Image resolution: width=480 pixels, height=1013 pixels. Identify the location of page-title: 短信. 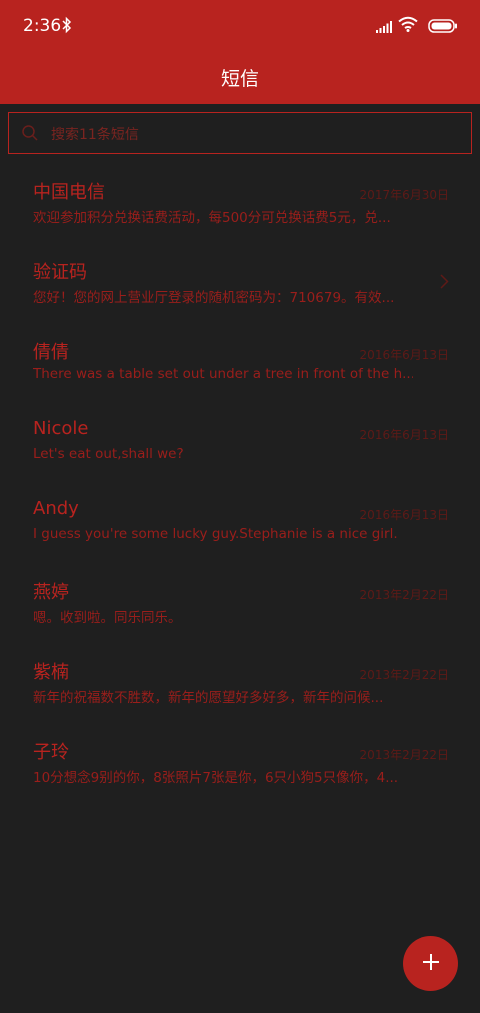
(239, 79).